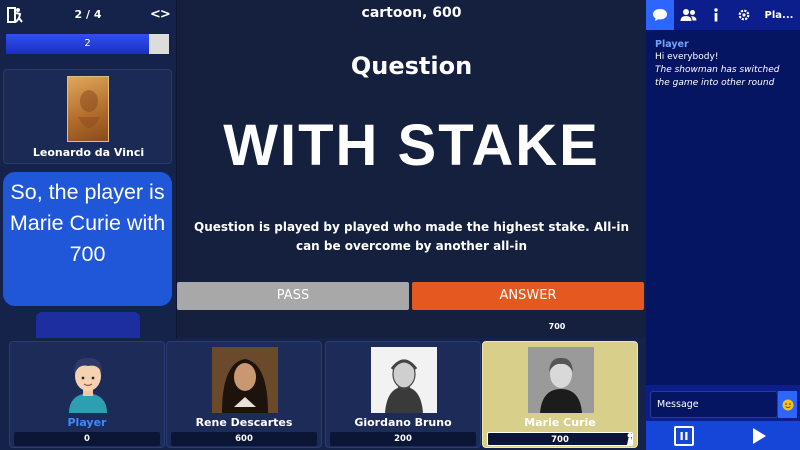 The width and height of the screenshot is (800, 450). Describe the element at coordinates (714, 404) in the screenshot. I see `message-input: Message` at that location.